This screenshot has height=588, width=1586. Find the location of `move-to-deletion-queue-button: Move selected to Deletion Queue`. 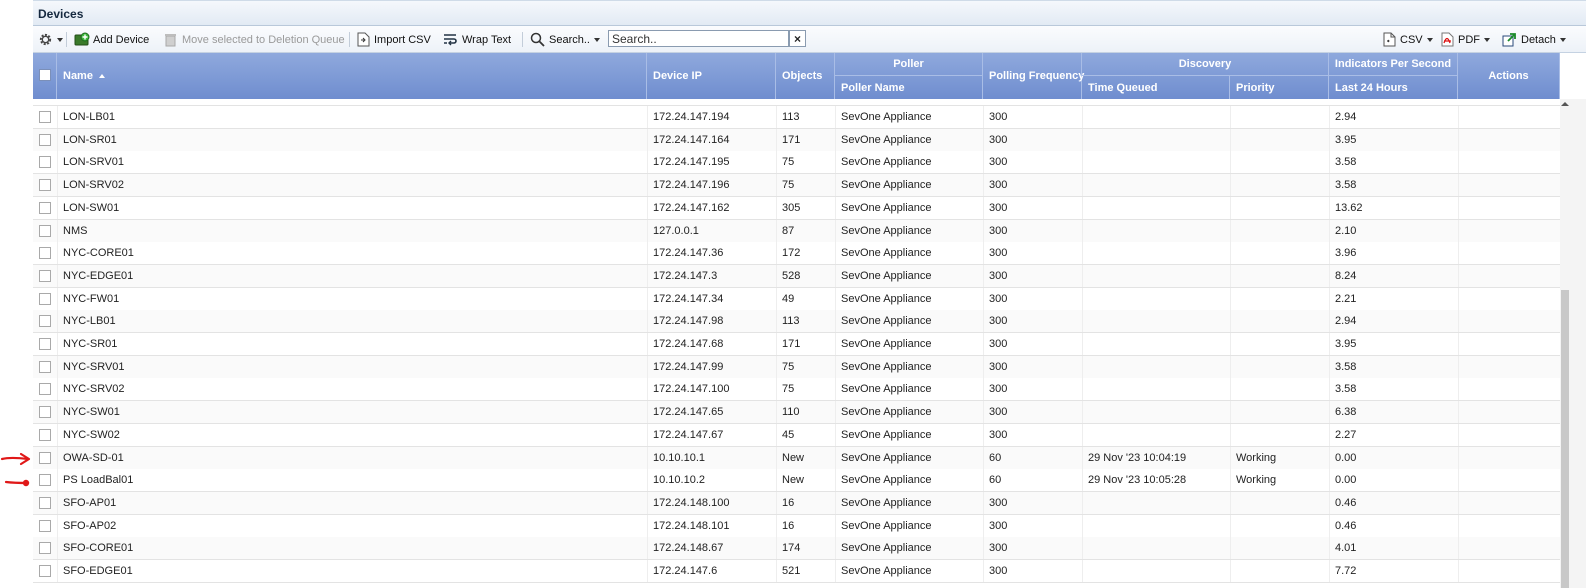

move-to-deletion-queue-button: Move selected to Deletion Queue is located at coordinates (254, 39).